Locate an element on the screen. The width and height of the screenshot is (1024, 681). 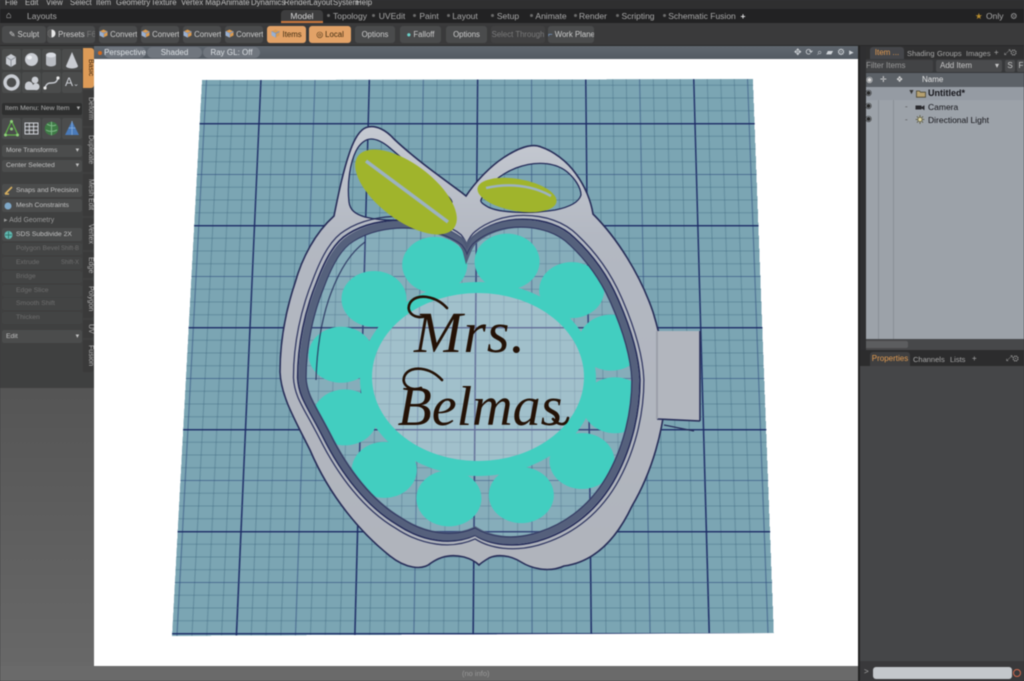
svg-text: Belmas is located at coordinates (480, 407).